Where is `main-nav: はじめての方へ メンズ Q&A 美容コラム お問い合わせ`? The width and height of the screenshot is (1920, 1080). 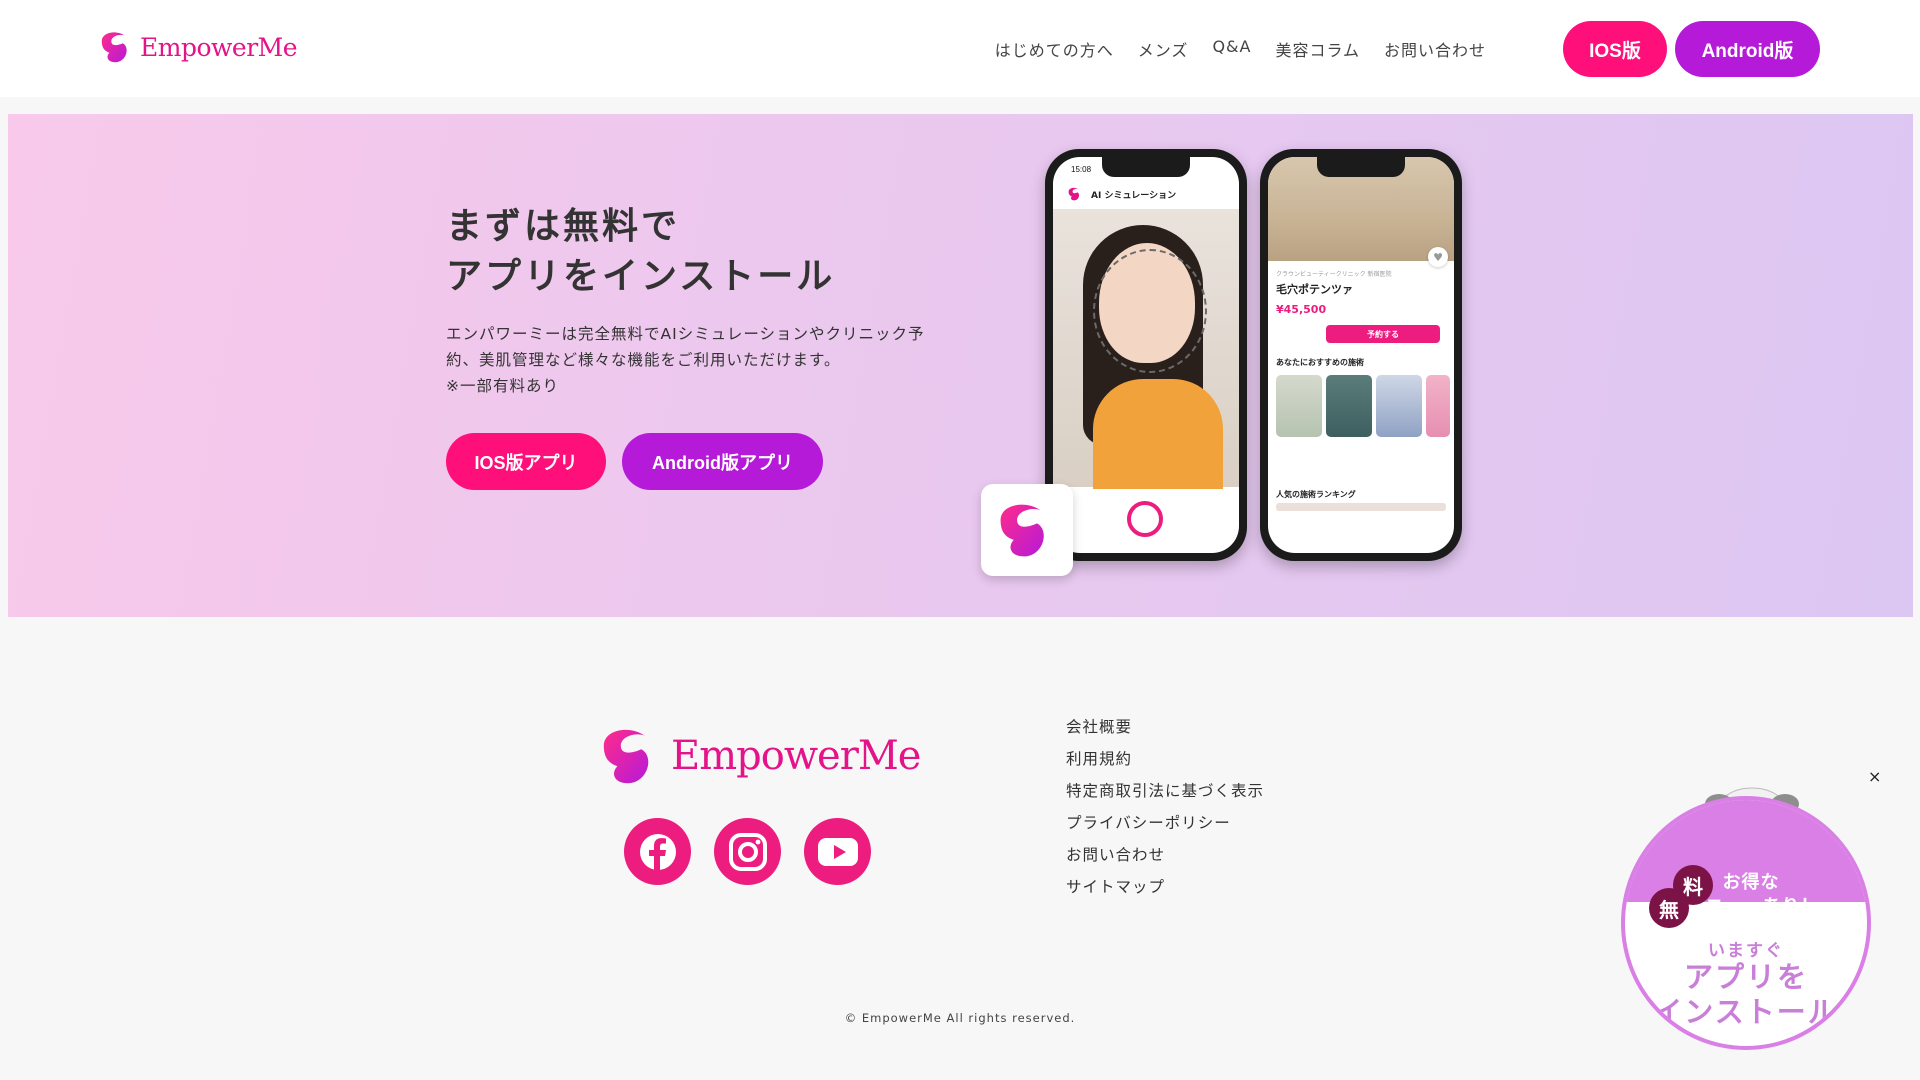
main-nav: はじめての方へ メンズ Q&A 美容コラム お問い合わせ is located at coordinates (1240, 49).